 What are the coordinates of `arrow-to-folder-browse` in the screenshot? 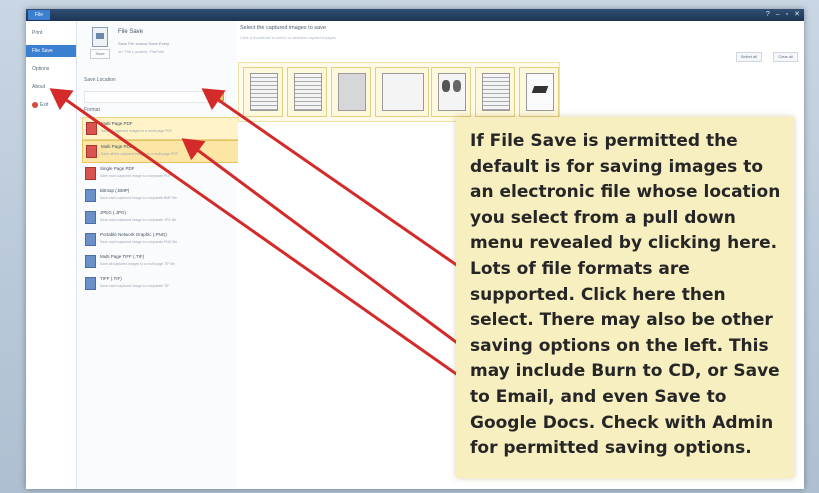 It's located at (330, 178).